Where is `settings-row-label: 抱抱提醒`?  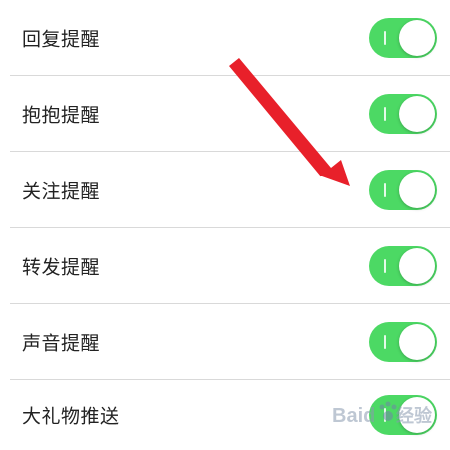
settings-row-label: 抱抱提醒 is located at coordinates (61, 115).